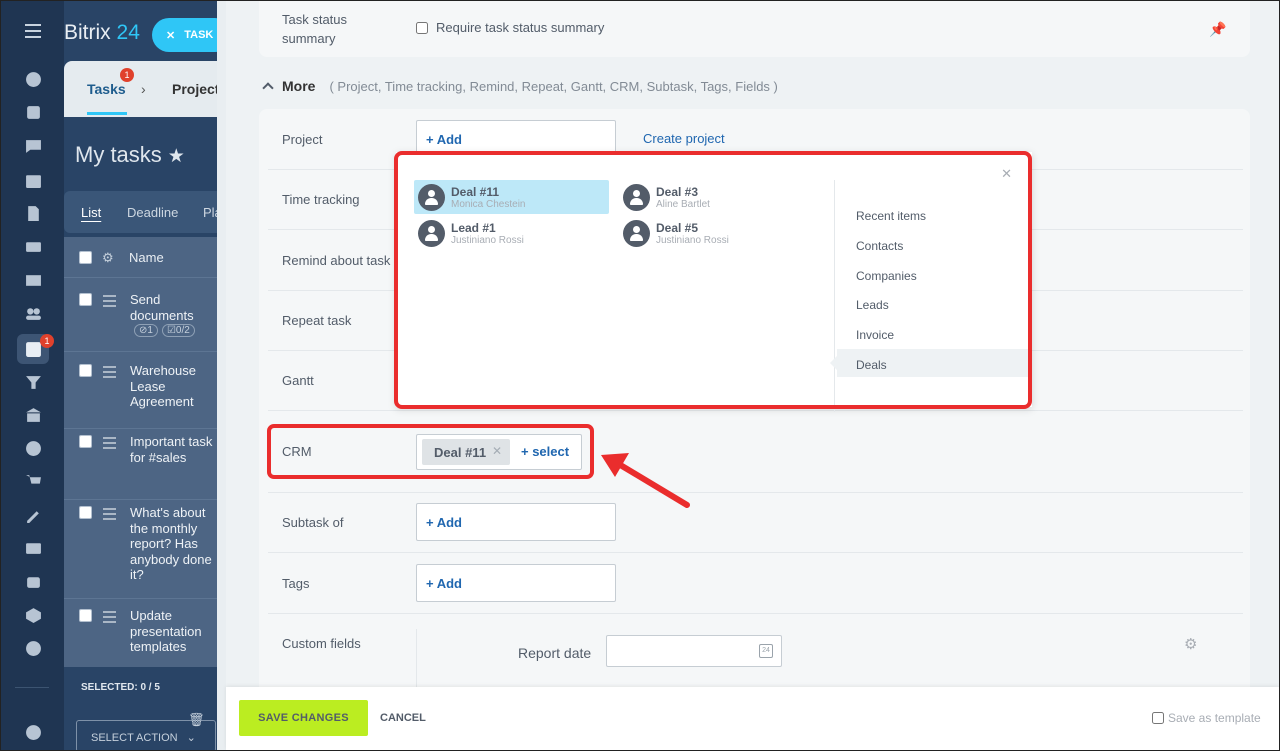 This screenshot has width=1280, height=751. Describe the element at coordinates (32, 687) in the screenshot. I see `rail-divider` at that location.